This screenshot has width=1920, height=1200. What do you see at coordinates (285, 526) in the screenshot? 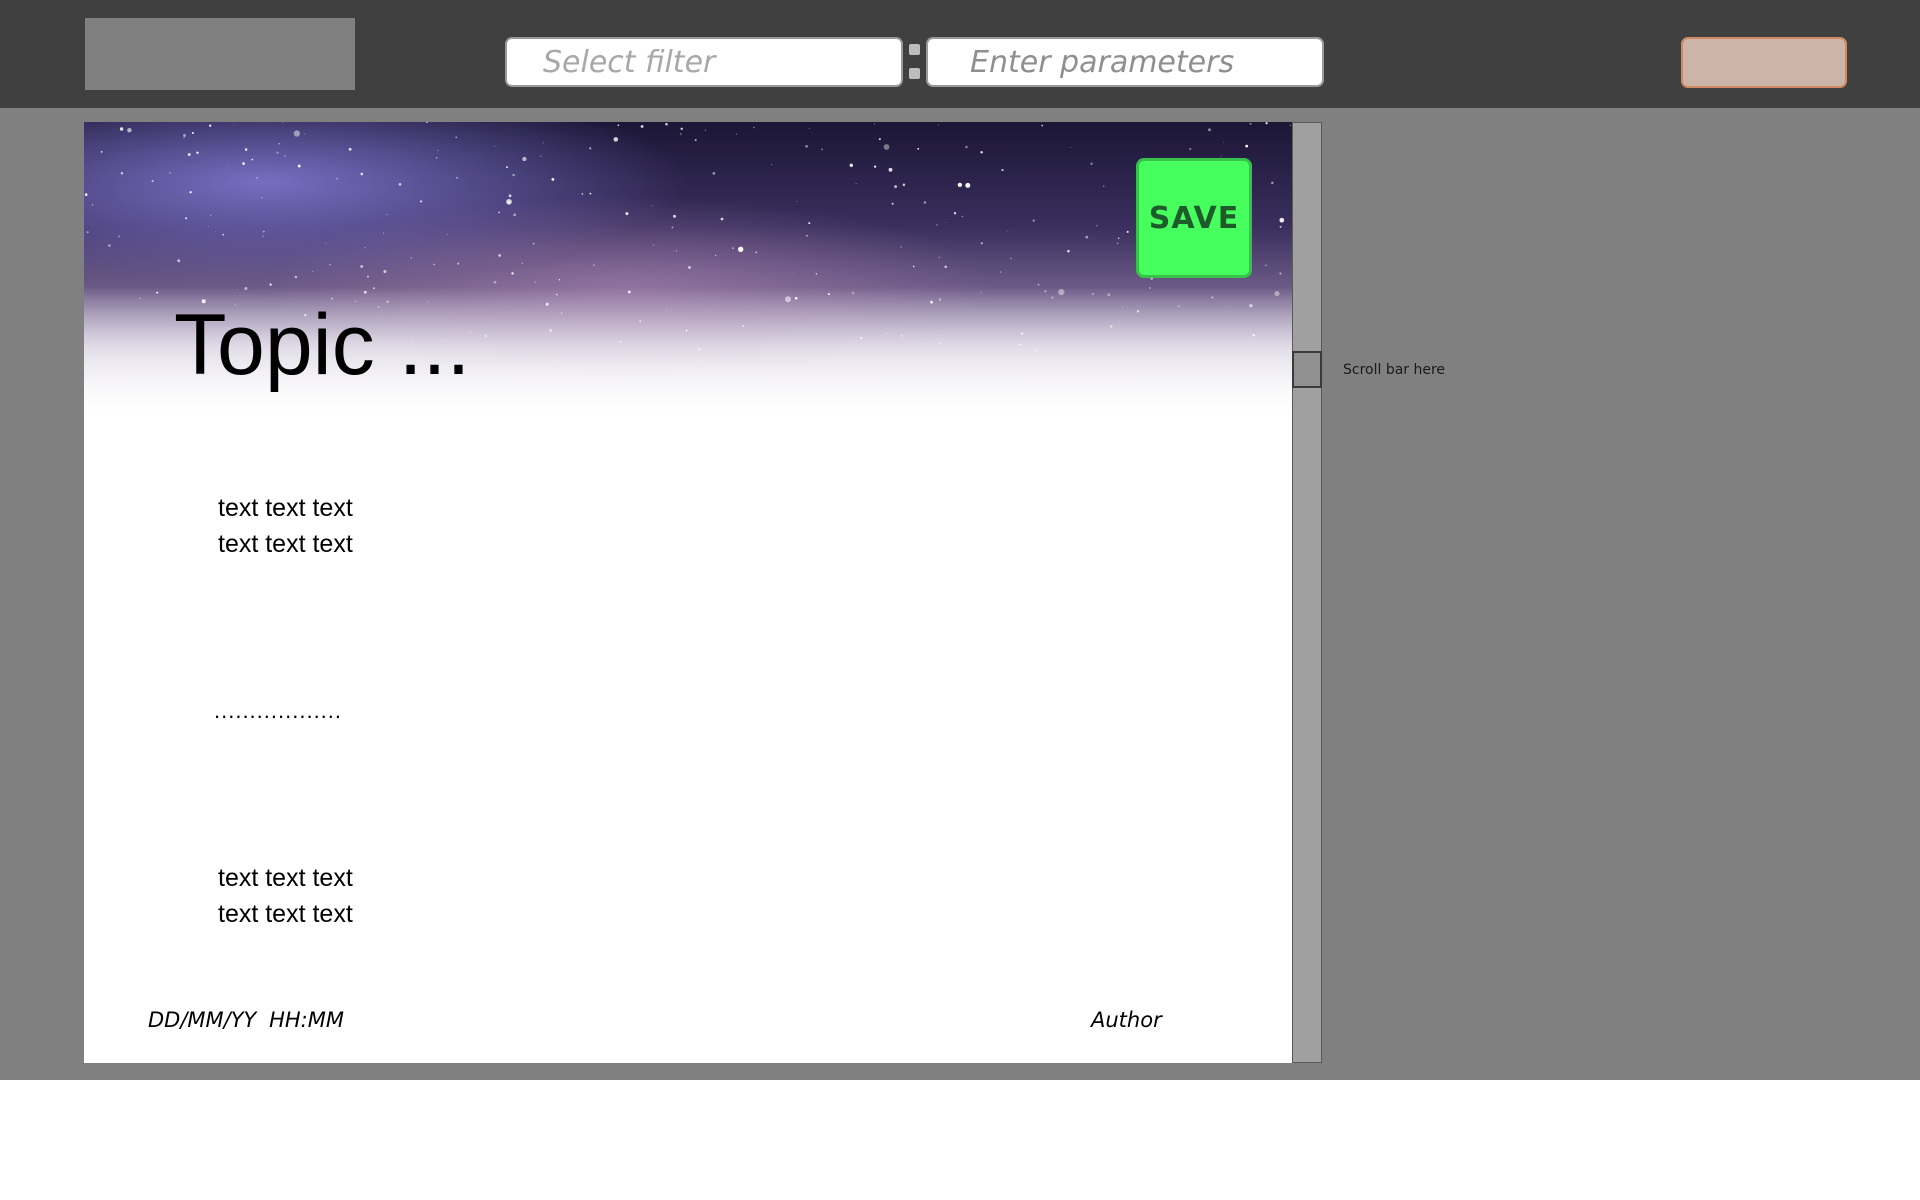
I see `text-block-1: text text text text text text` at bounding box center [285, 526].